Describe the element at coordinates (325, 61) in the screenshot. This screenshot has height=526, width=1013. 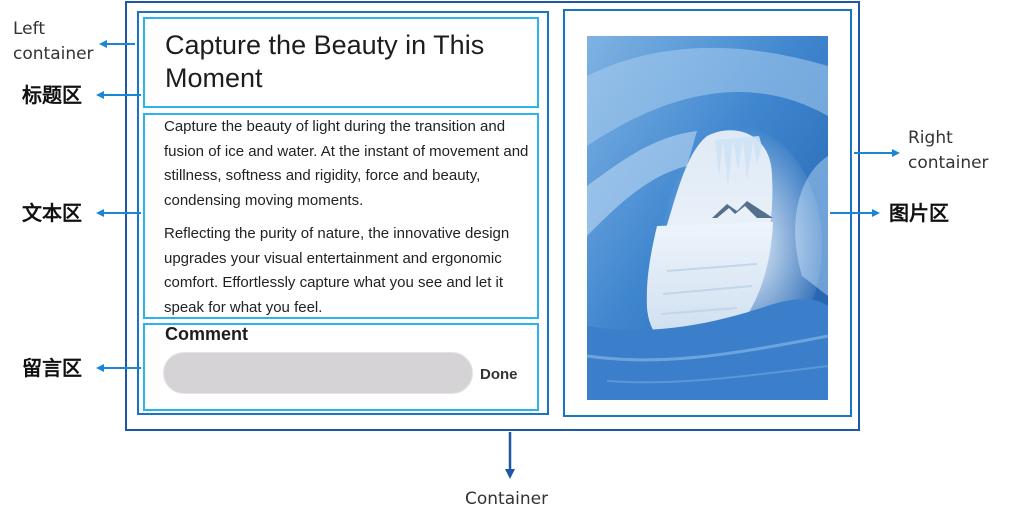
I see `page-title: Capture the Beauty in This Moment` at that location.